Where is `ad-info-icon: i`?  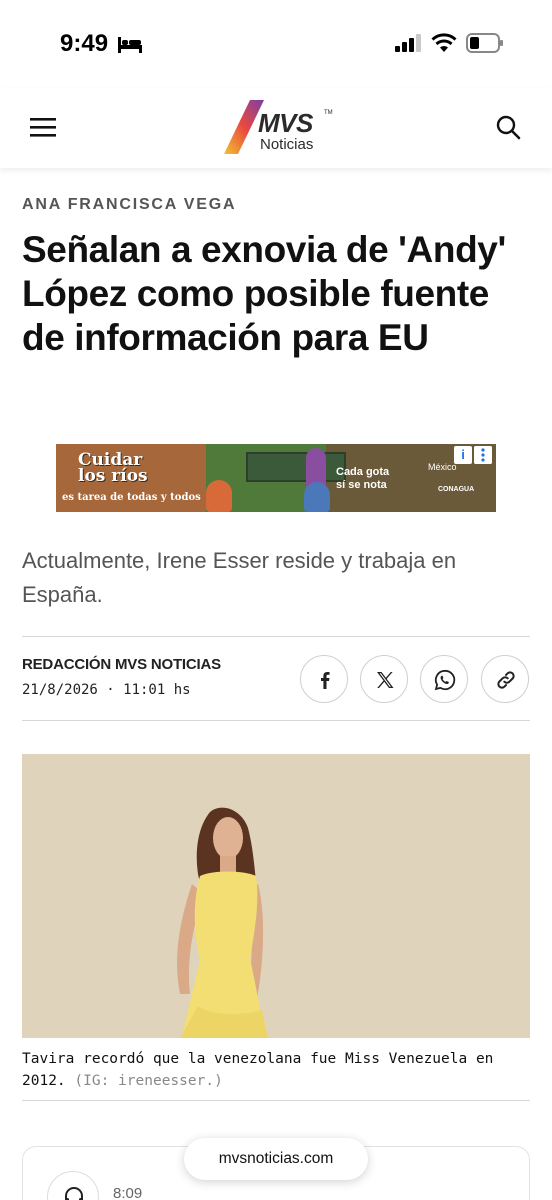
ad-info-icon: i is located at coordinates (463, 455).